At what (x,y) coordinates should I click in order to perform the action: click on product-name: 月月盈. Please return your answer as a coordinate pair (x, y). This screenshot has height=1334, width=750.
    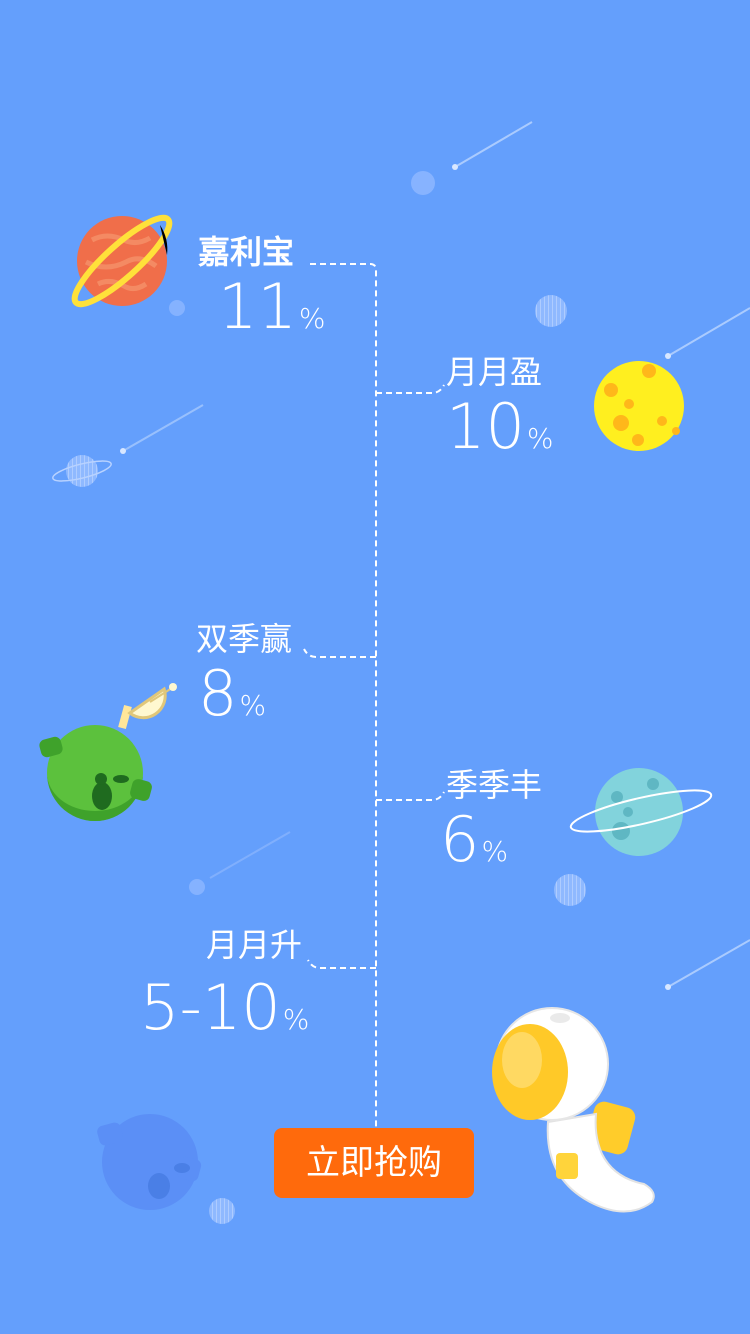
    Looking at the image, I should click on (494, 372).